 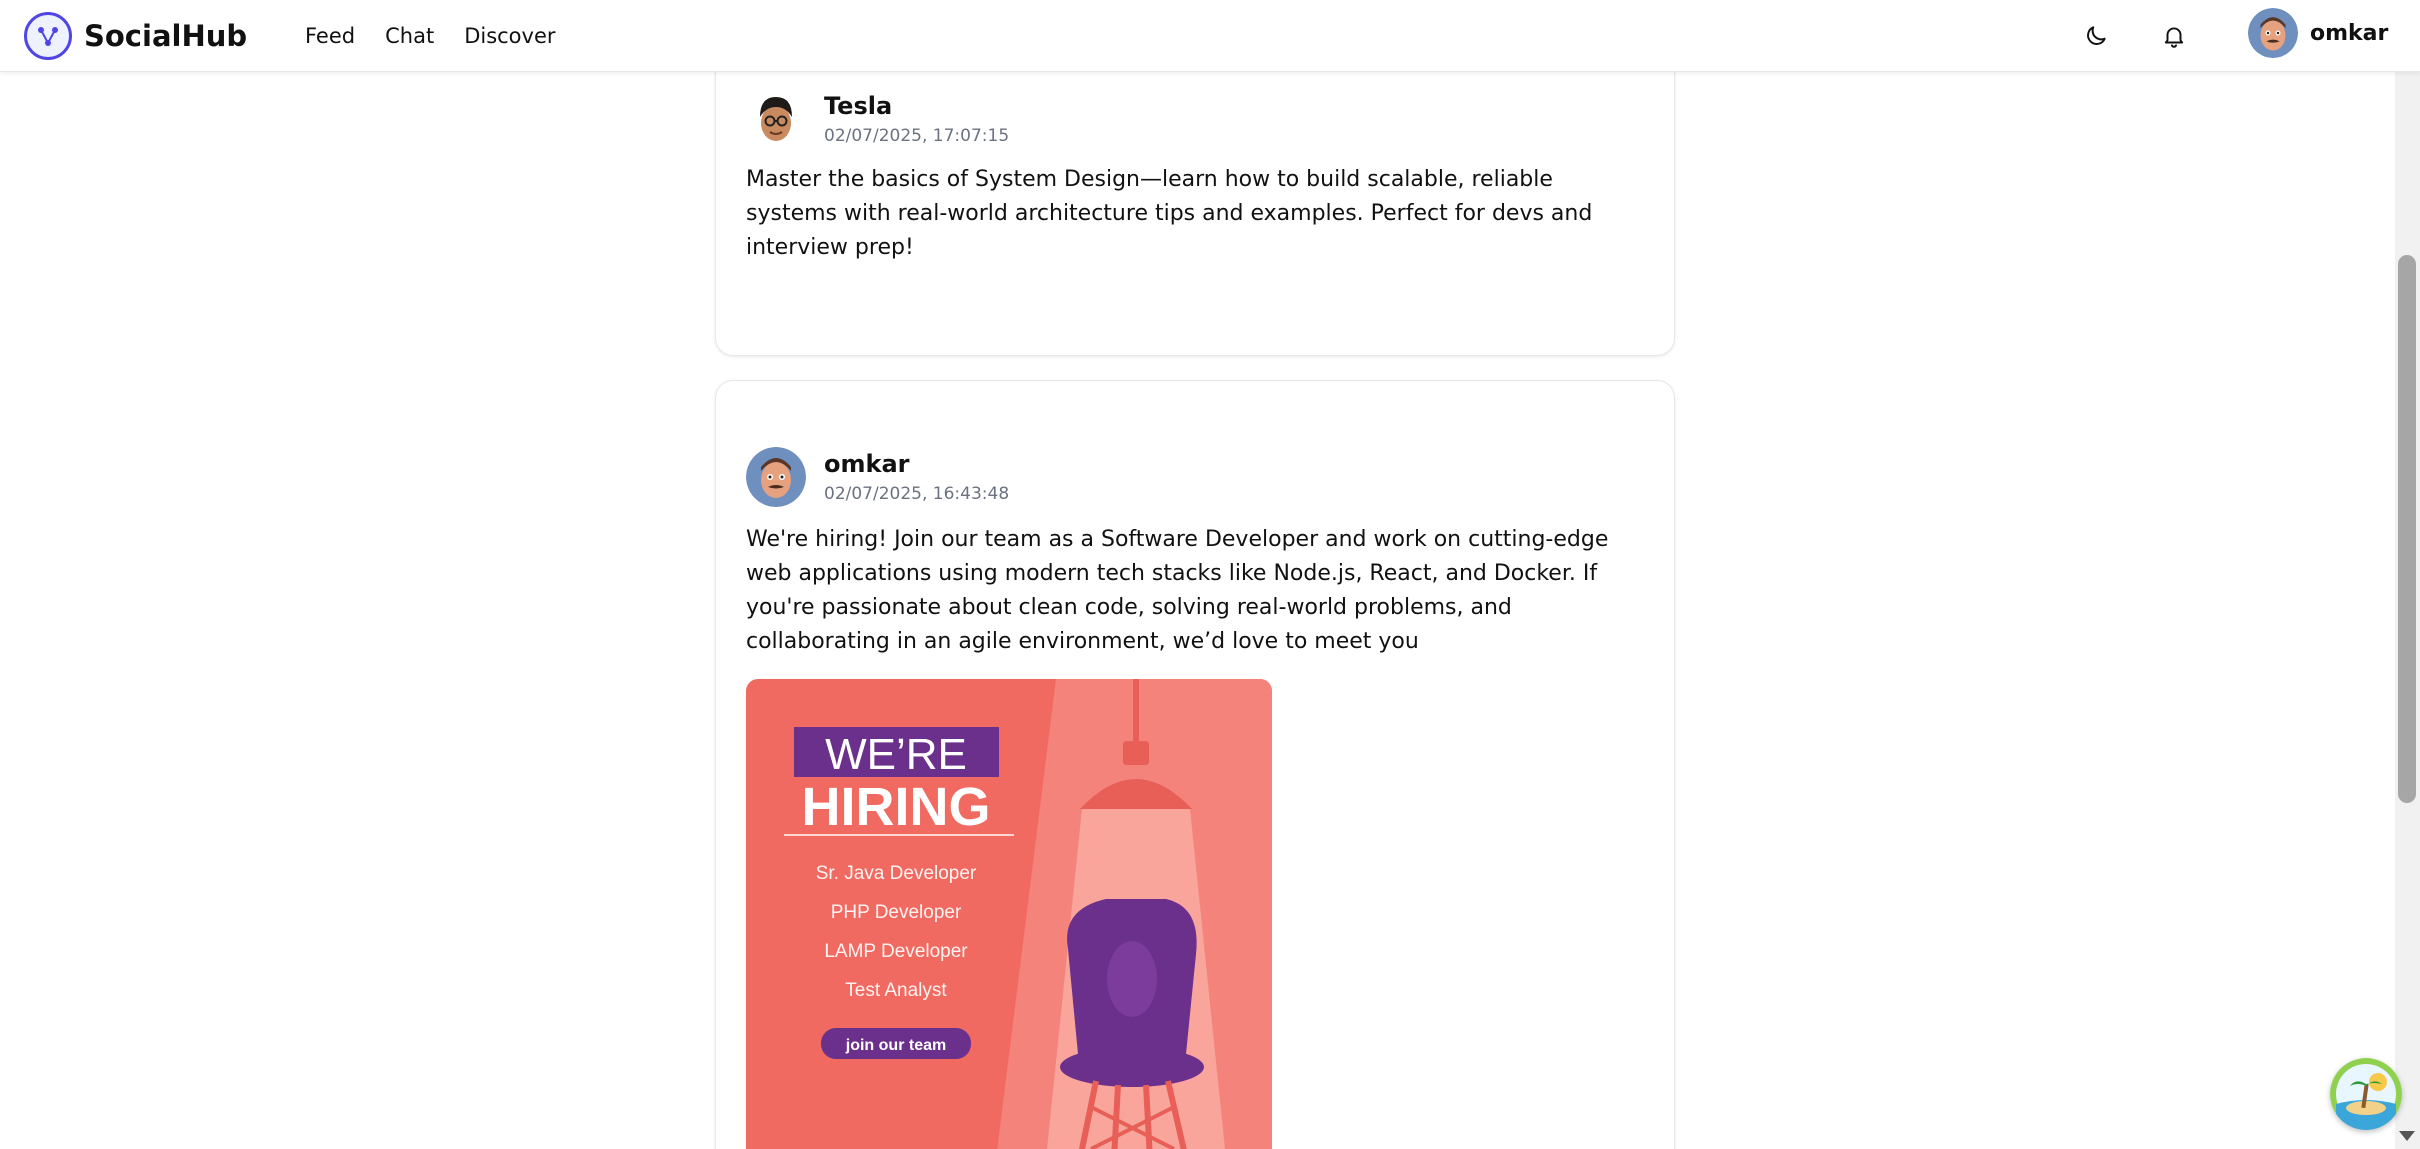 I want to click on scroll-down-arrow-icon, so click(x=2407, y=1136).